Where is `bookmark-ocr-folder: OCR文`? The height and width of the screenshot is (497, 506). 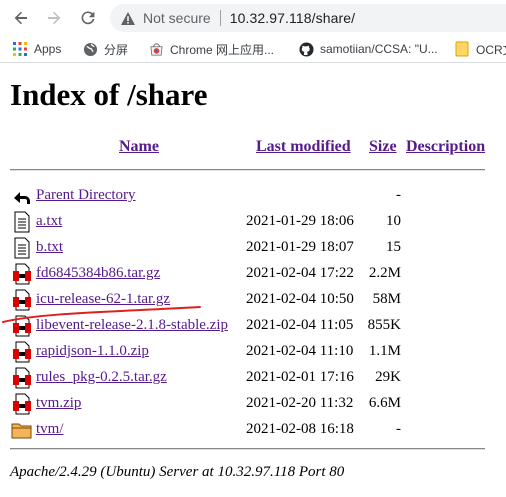 bookmark-ocr-folder: OCR文 is located at coordinates (480, 49).